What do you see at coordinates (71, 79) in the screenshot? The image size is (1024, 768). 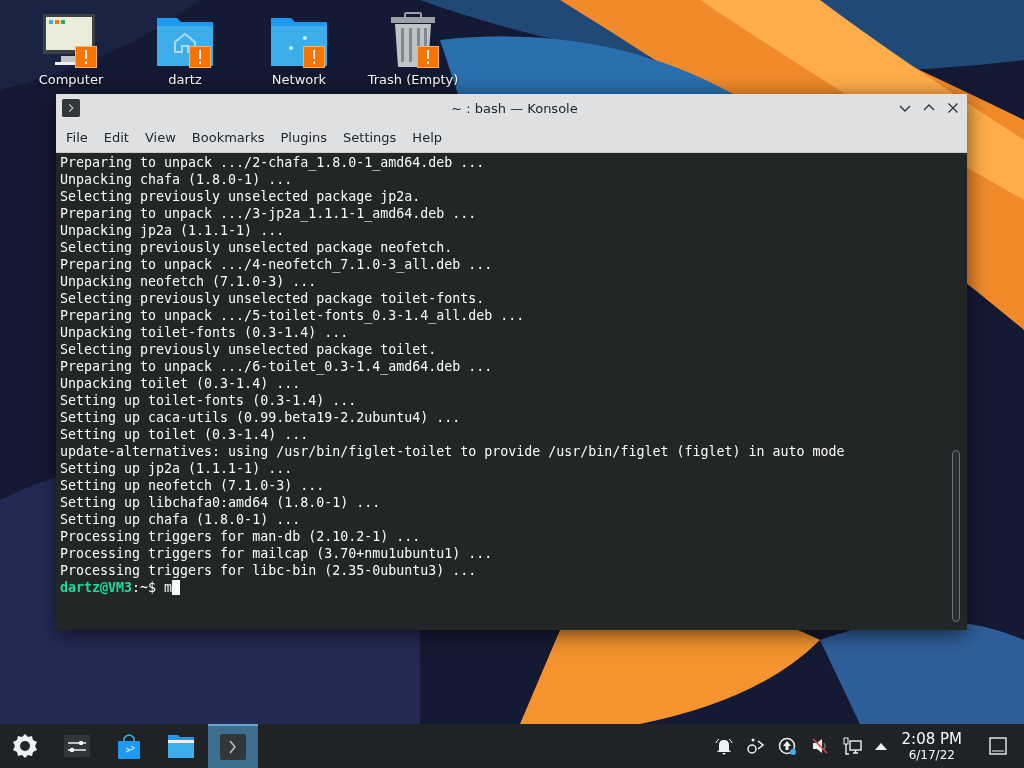 I see `desktop-icon-label: Computer` at bounding box center [71, 79].